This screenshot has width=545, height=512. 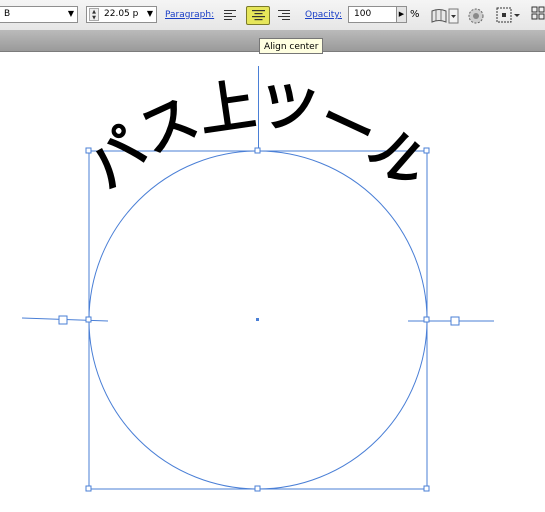 I want to click on align-center-tooltip: Align center, so click(x=291, y=46).